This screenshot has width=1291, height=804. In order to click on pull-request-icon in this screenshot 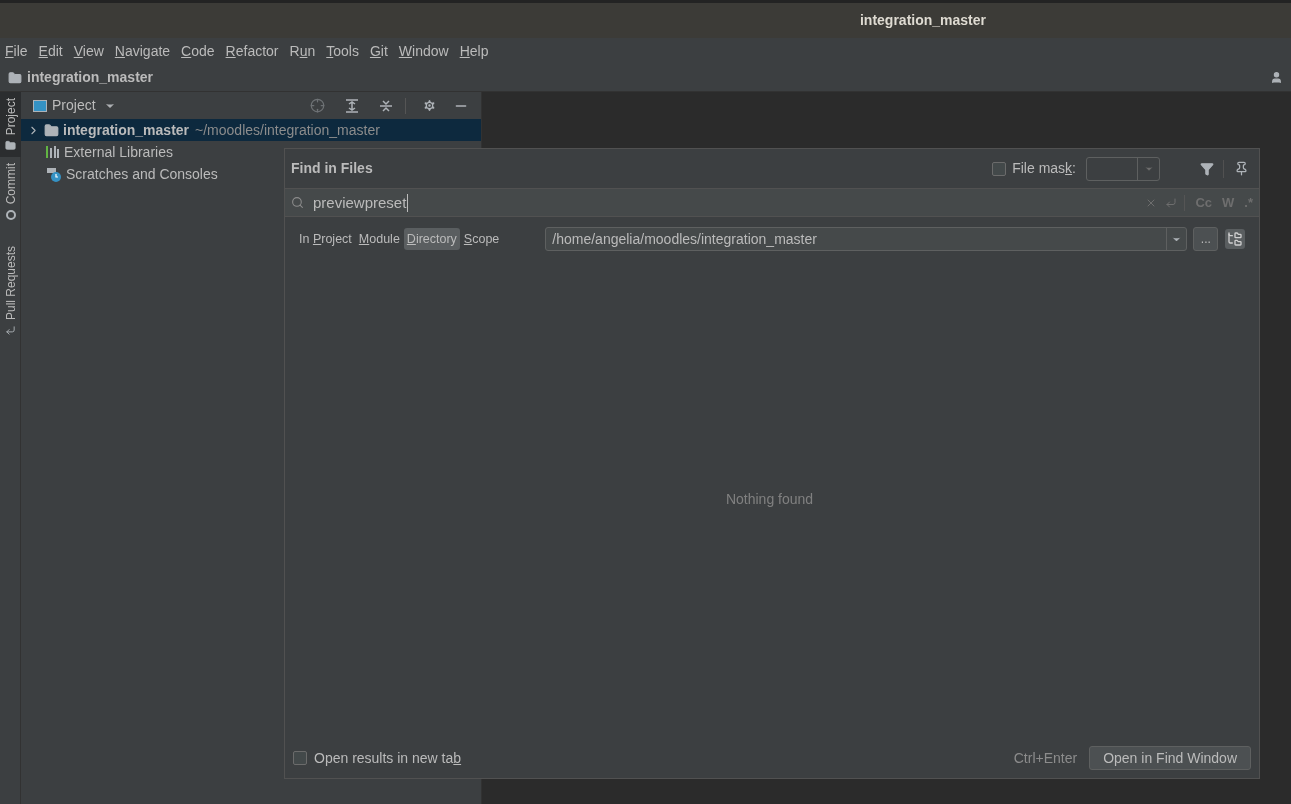, I will do `click(10, 330)`.